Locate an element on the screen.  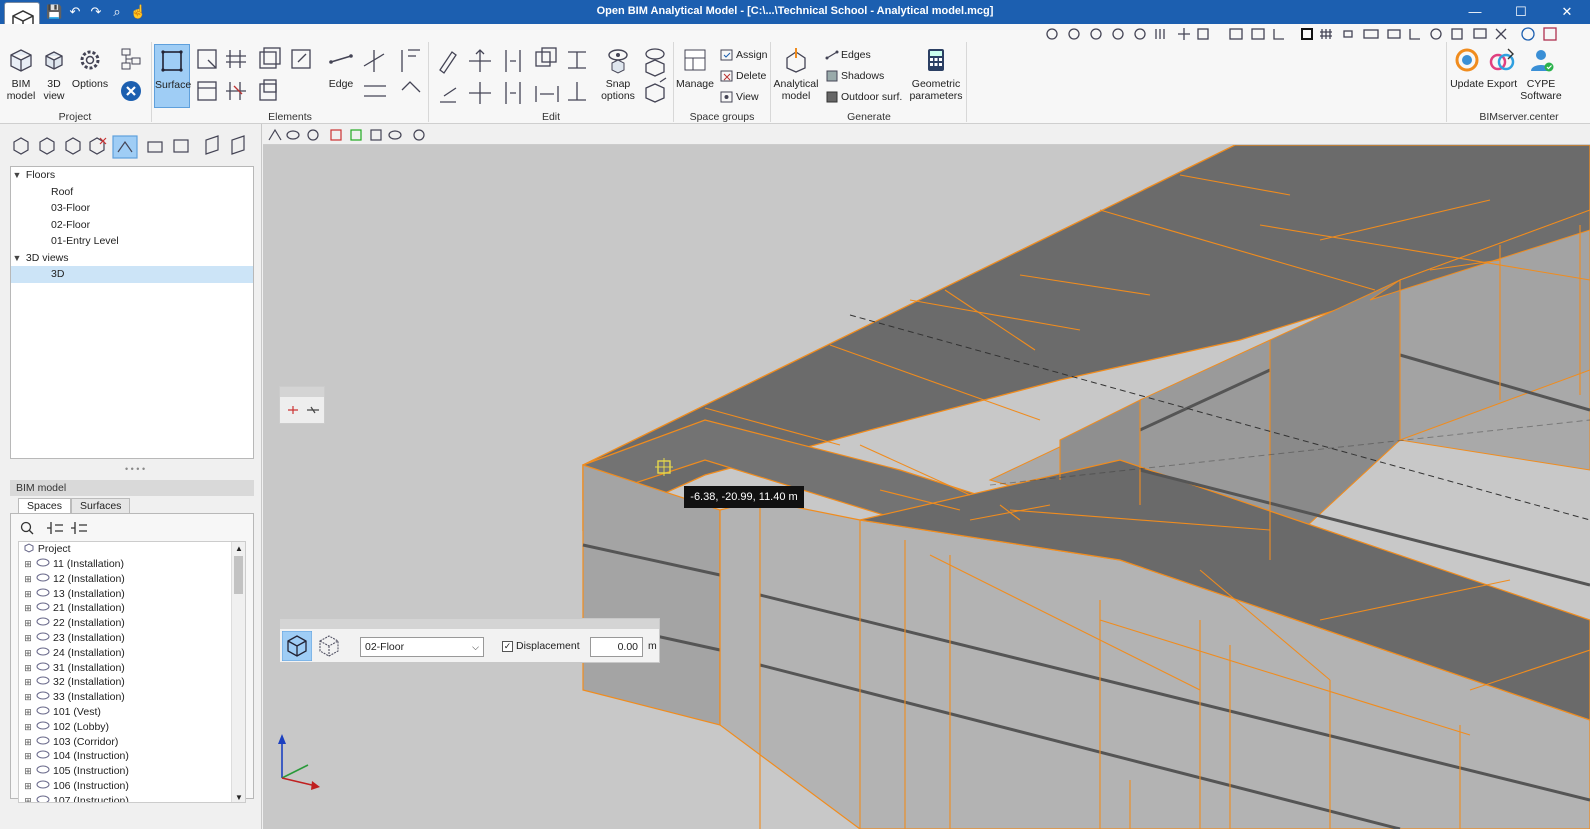
list-item: ⊞ 106 (Instruction) is located at coordinates (125, 786).